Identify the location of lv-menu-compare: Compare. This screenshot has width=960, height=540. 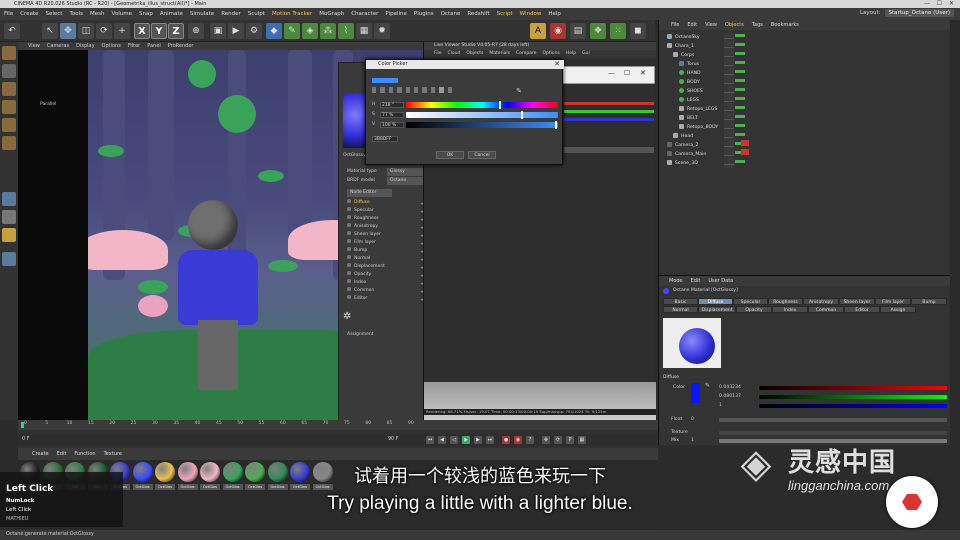
(526, 54).